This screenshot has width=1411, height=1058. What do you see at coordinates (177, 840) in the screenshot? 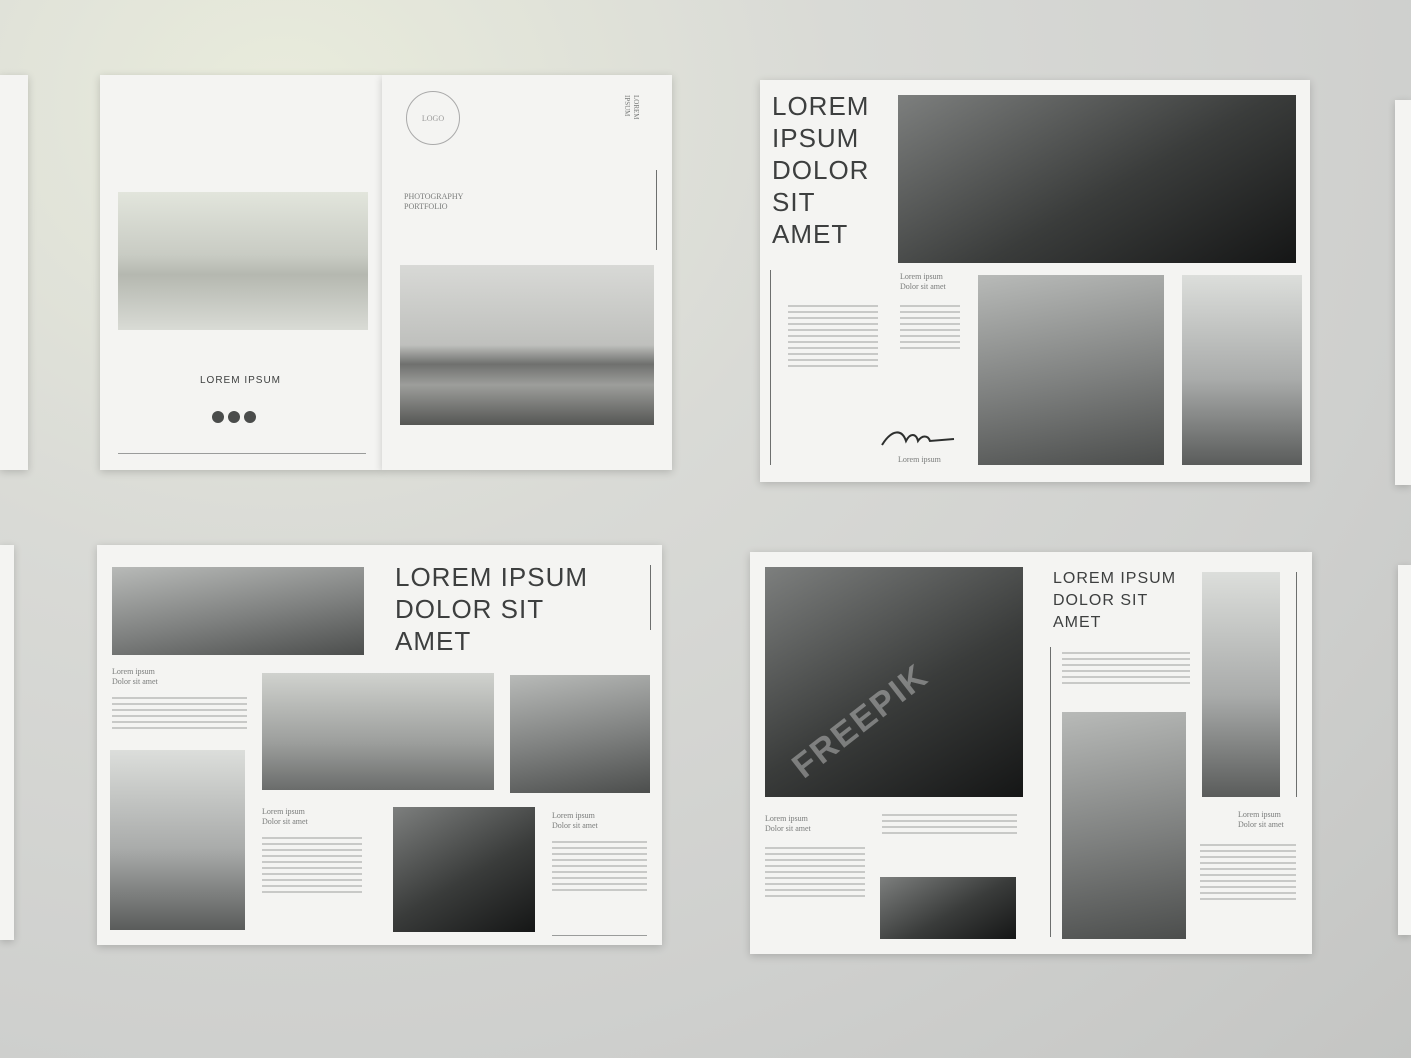
I see `photographer-photo` at bounding box center [177, 840].